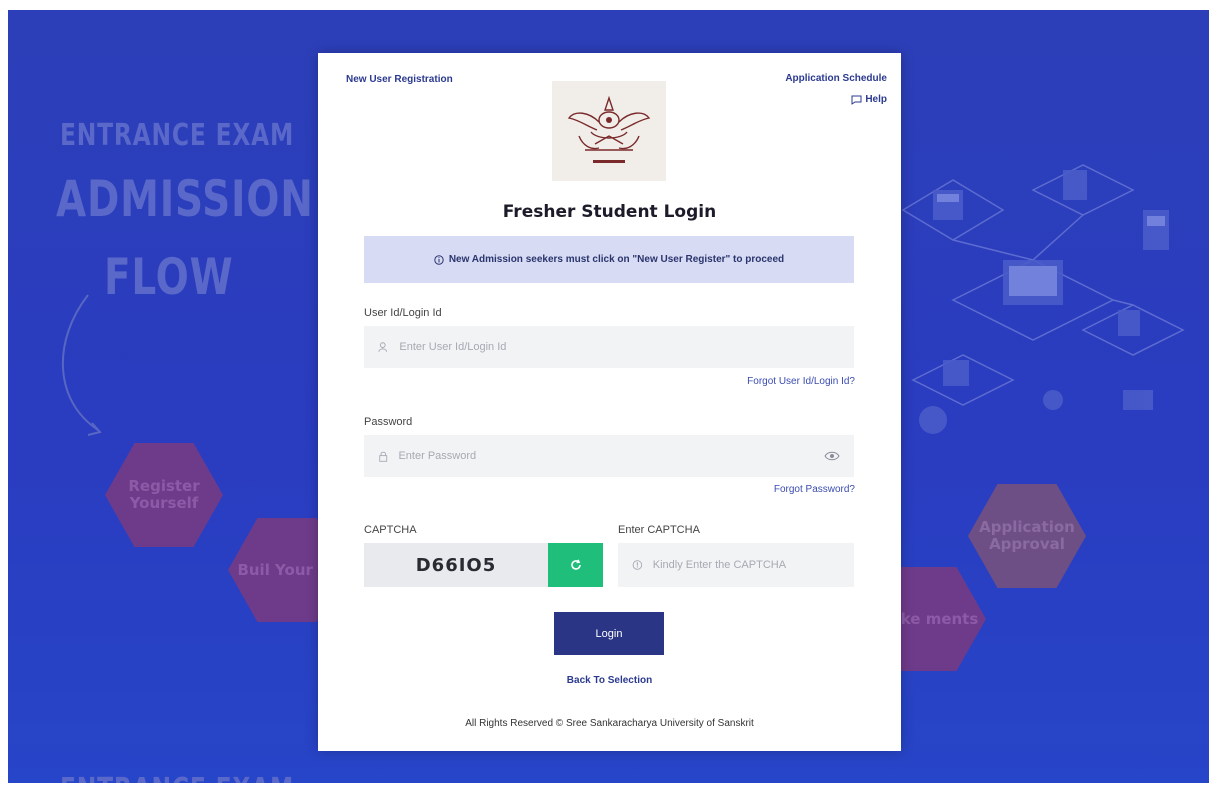 The height and width of the screenshot is (785, 1209). Describe the element at coordinates (383, 456) in the screenshot. I see `lock-icon` at that location.